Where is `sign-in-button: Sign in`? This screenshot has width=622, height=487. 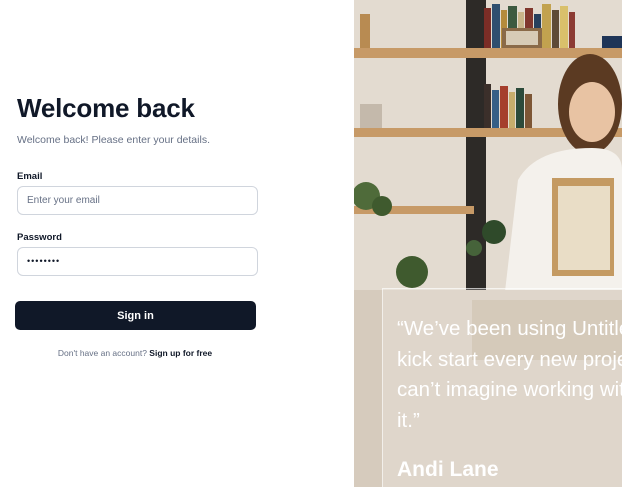 sign-in-button: Sign in is located at coordinates (135, 315).